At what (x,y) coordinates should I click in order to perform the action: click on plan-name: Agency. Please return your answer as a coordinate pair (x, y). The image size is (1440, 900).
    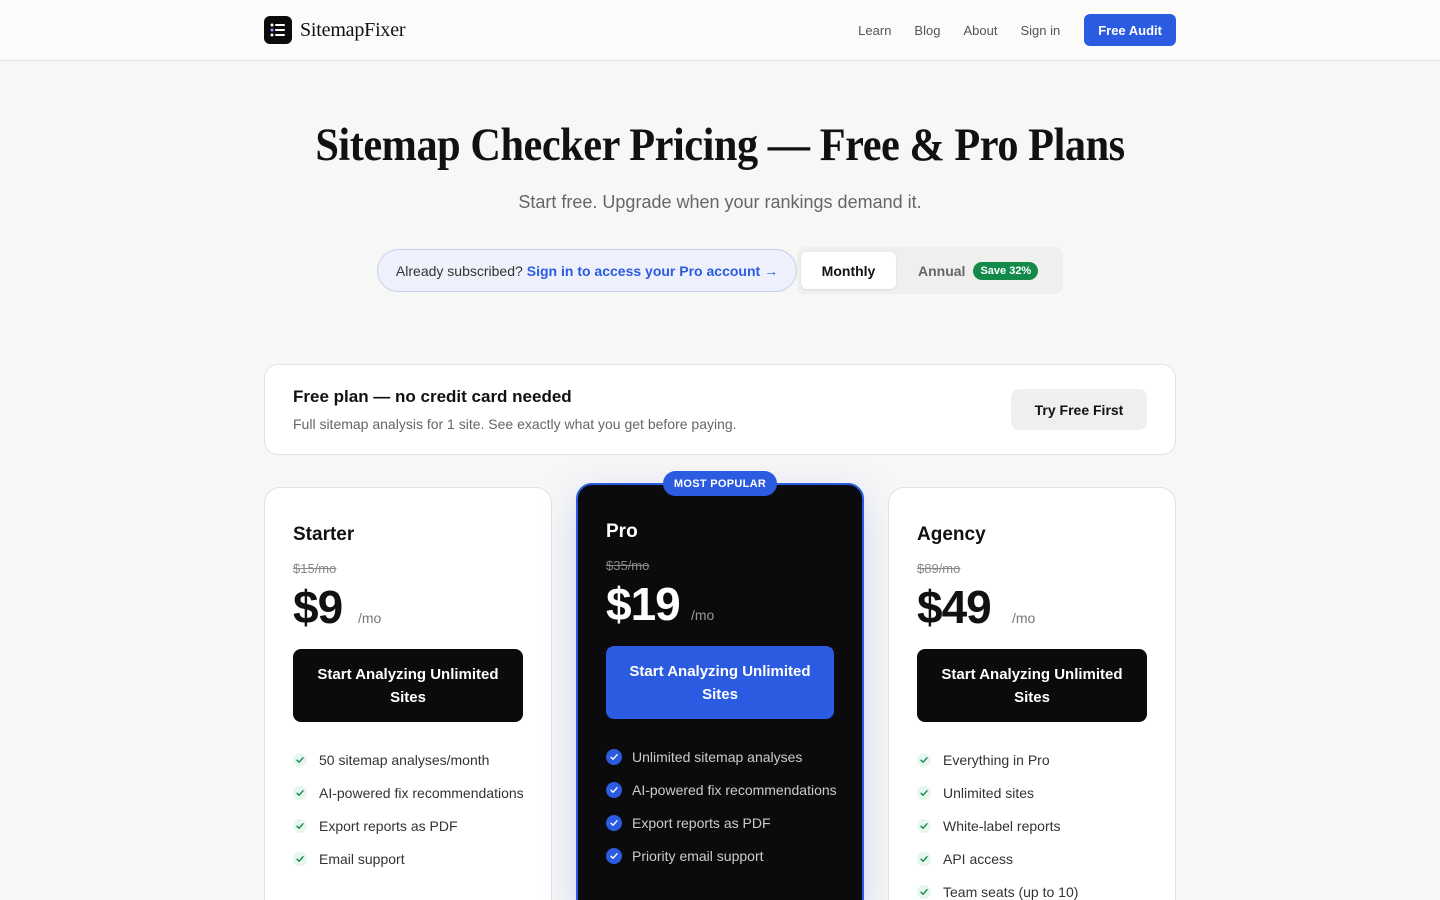
    Looking at the image, I should click on (951, 534).